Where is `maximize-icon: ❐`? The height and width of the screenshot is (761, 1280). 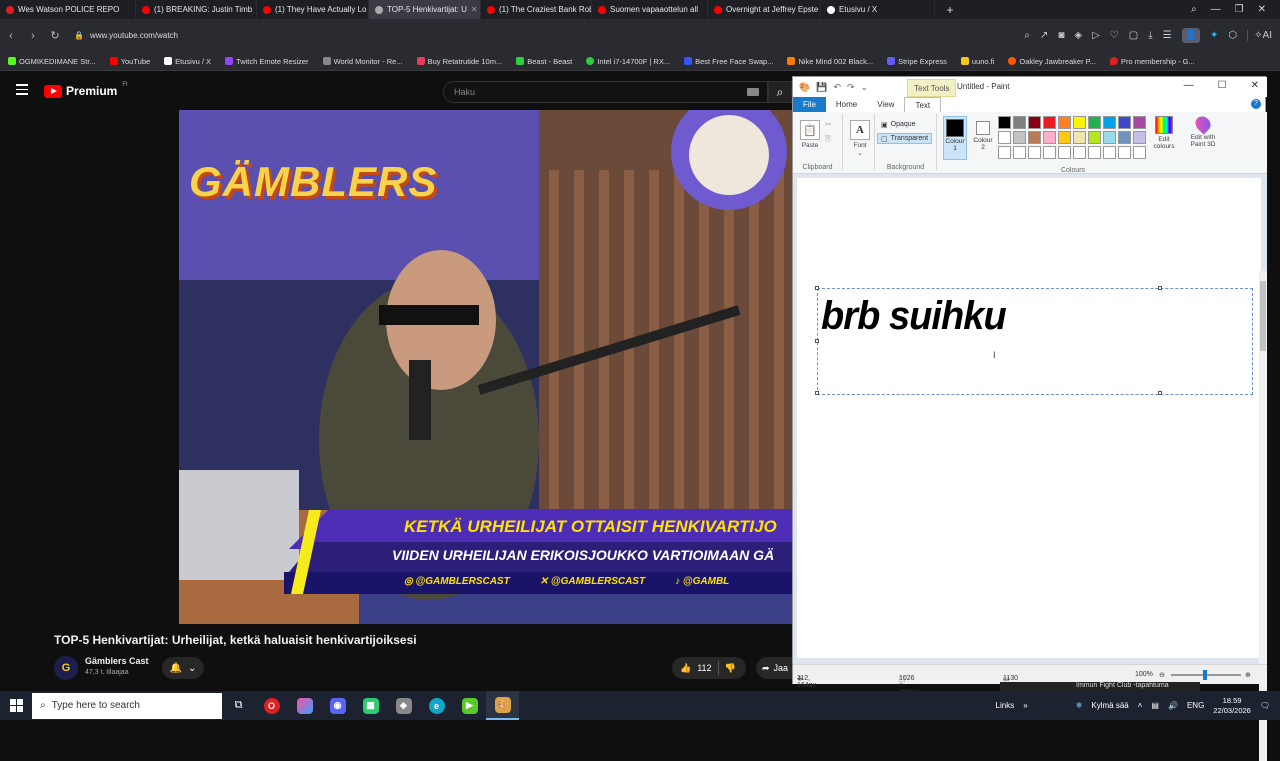 maximize-icon: ❐ is located at coordinates (1239, 9).